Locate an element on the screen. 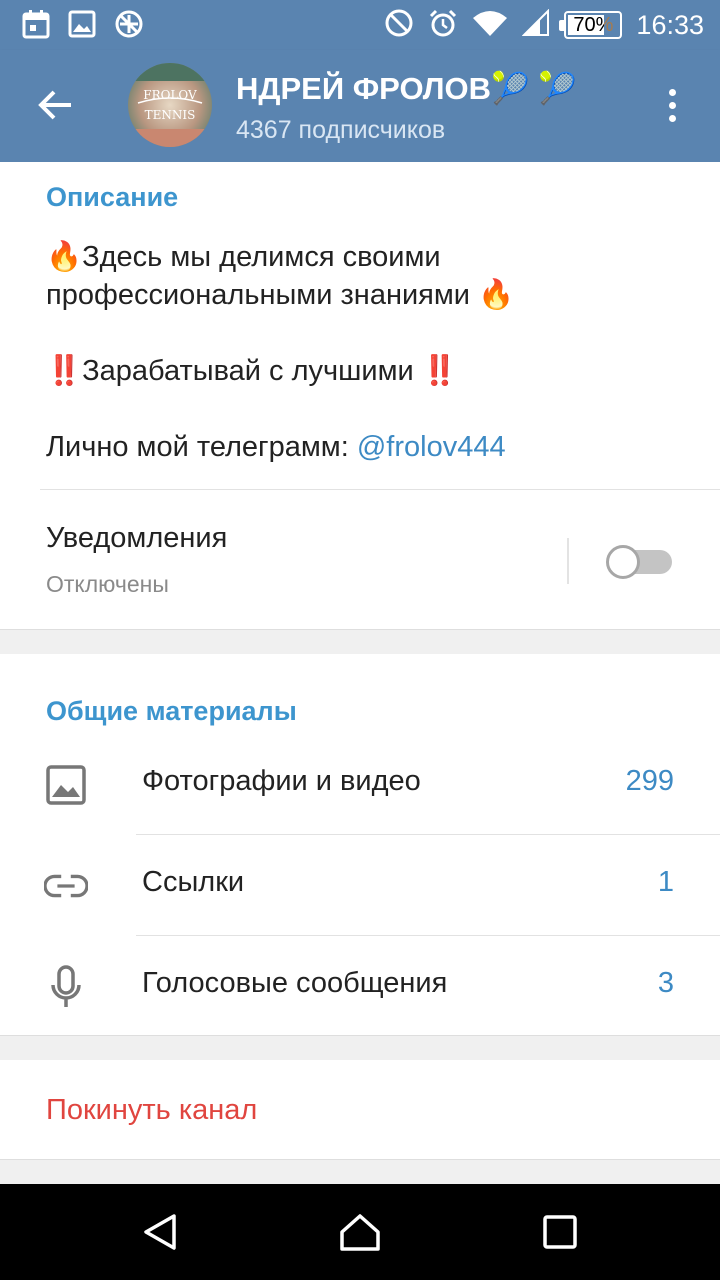 This screenshot has width=720, height=1280. status-right-icons: 70% 16:33 is located at coordinates (544, 25).